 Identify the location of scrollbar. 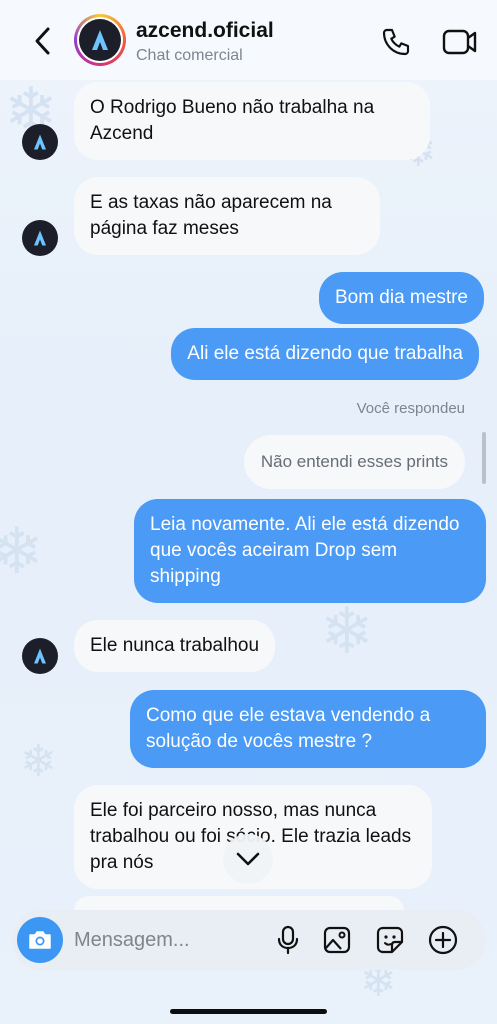
(484, 458).